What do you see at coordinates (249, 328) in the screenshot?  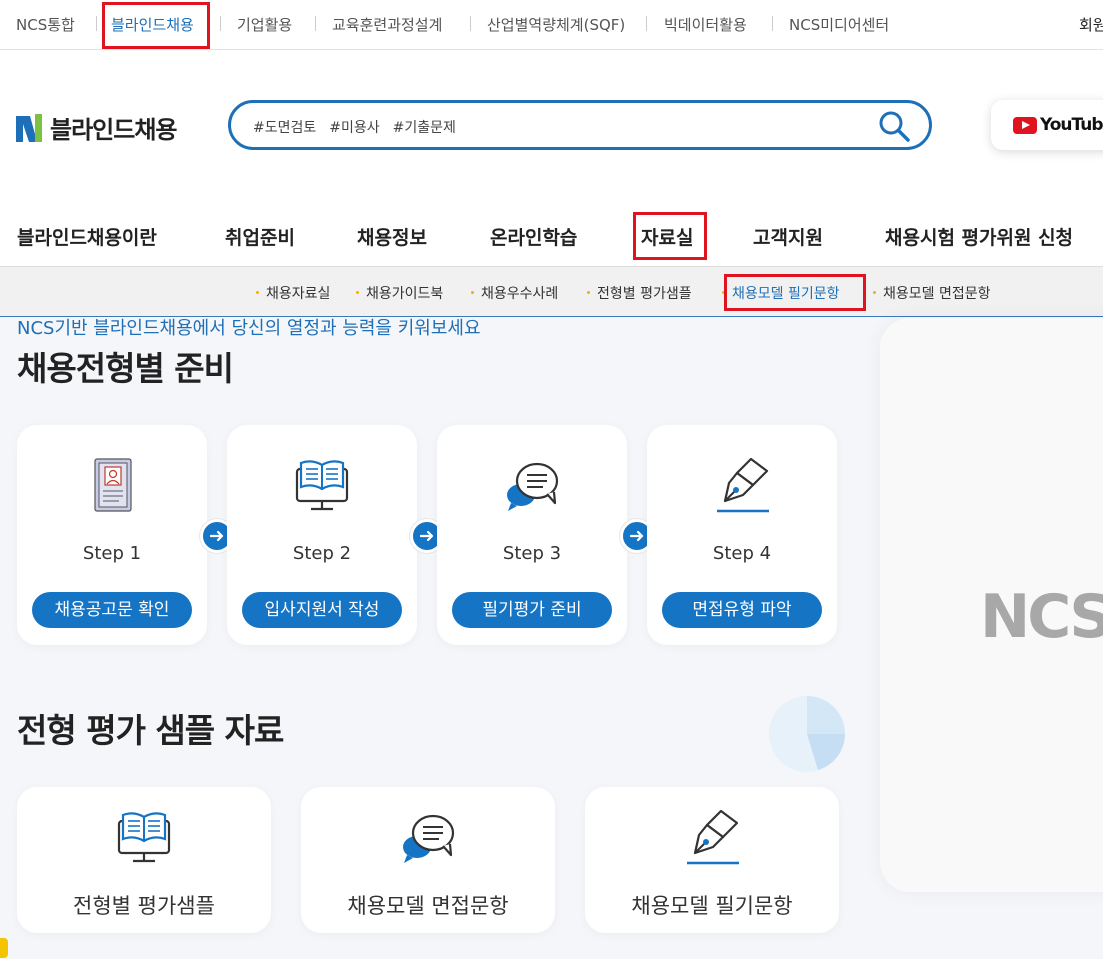 I see `page-tagline: NCS기반 블라인드채용에서 당신의 열정과 능력을 키워보세요` at bounding box center [249, 328].